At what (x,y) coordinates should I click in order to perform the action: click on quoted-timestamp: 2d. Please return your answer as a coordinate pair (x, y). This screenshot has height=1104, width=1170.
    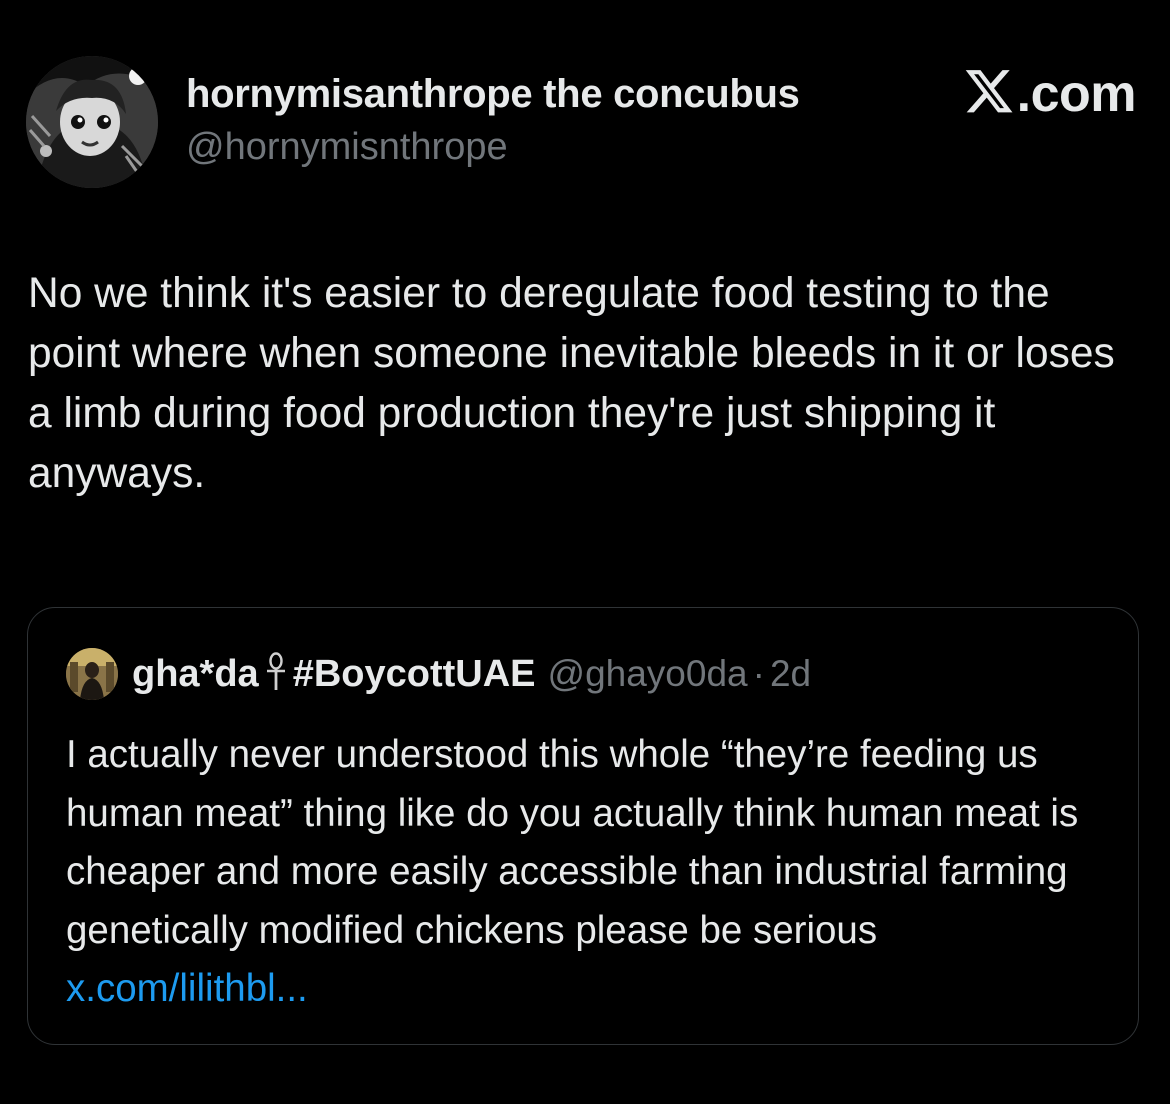
    Looking at the image, I should click on (790, 674).